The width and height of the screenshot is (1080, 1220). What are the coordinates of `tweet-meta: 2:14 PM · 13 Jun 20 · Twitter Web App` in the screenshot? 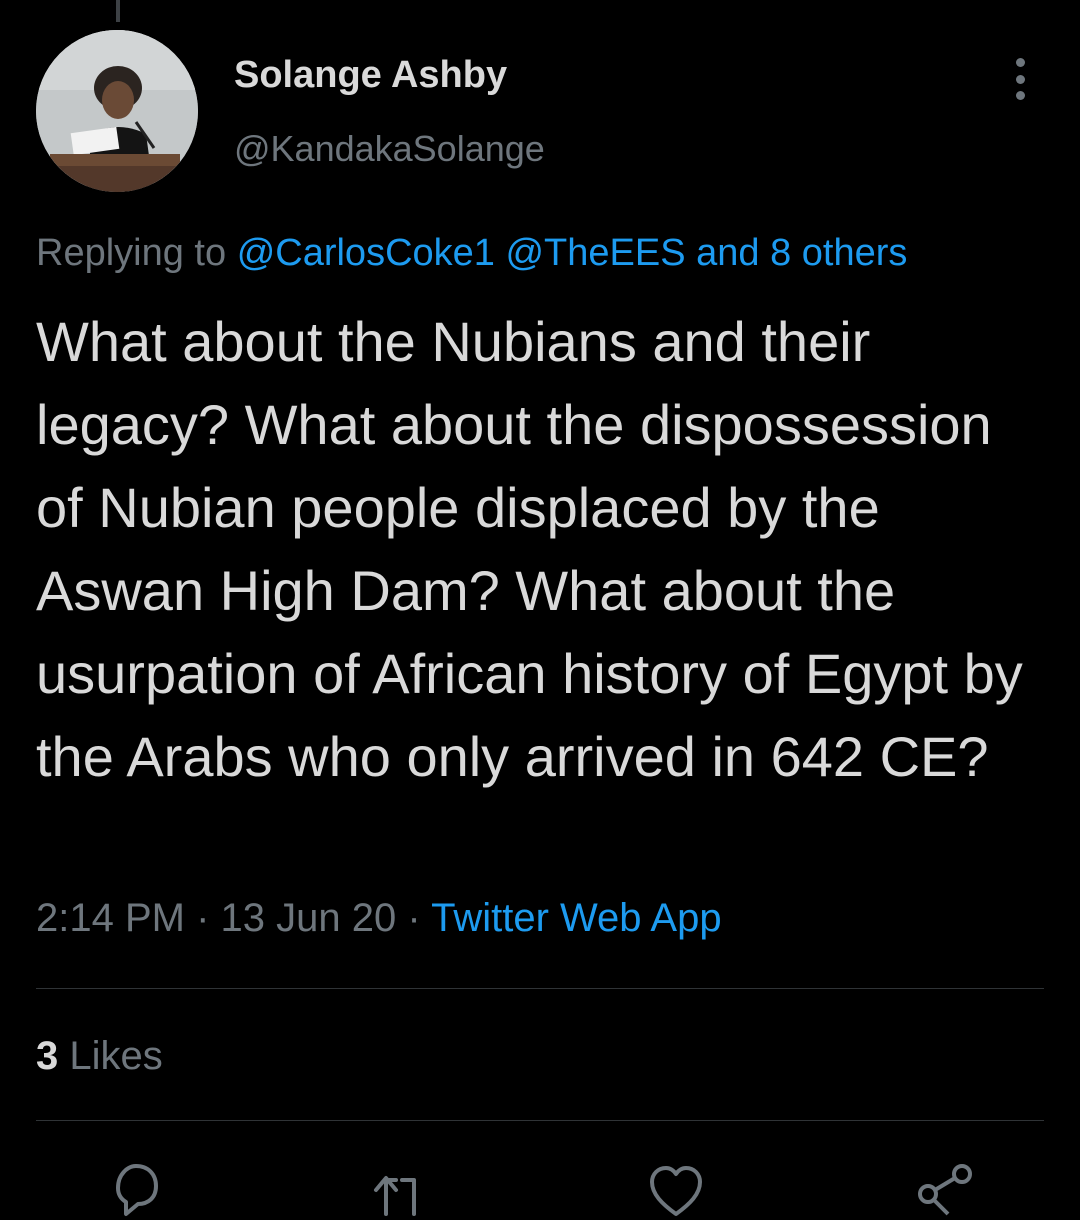 It's located at (379, 918).